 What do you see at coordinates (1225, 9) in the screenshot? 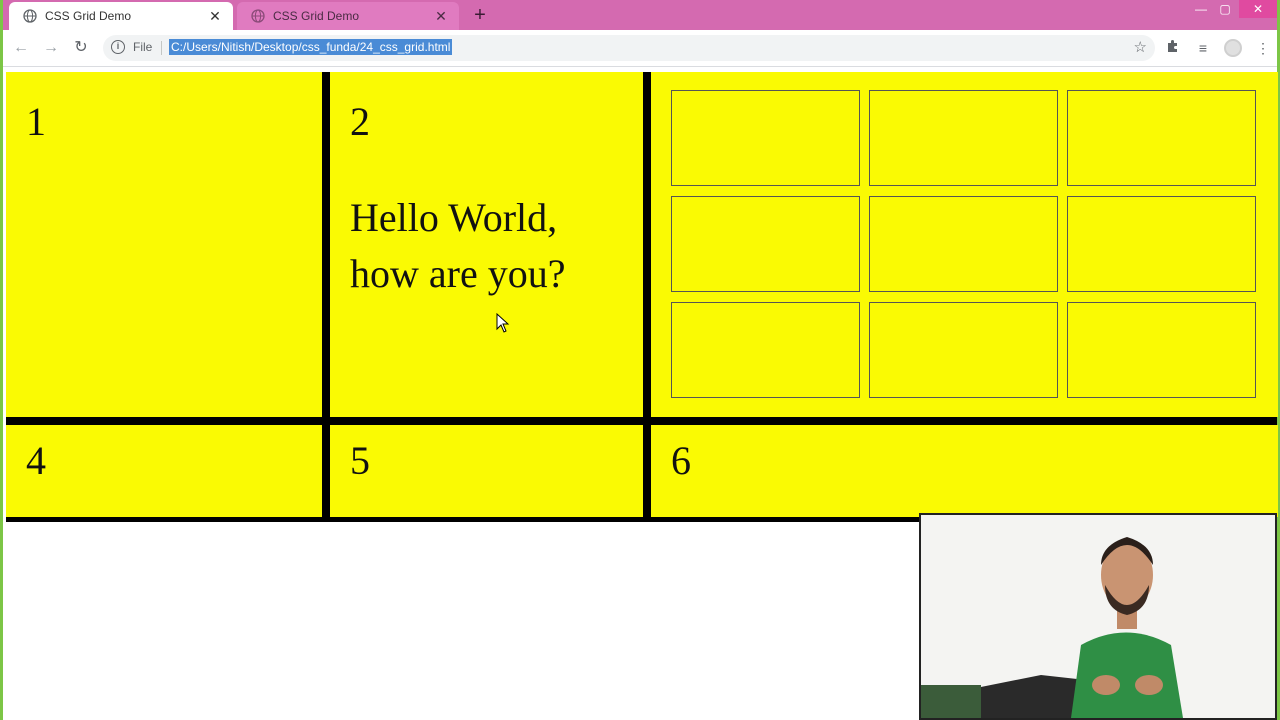
I see `maximize-icon: ▢` at bounding box center [1225, 9].